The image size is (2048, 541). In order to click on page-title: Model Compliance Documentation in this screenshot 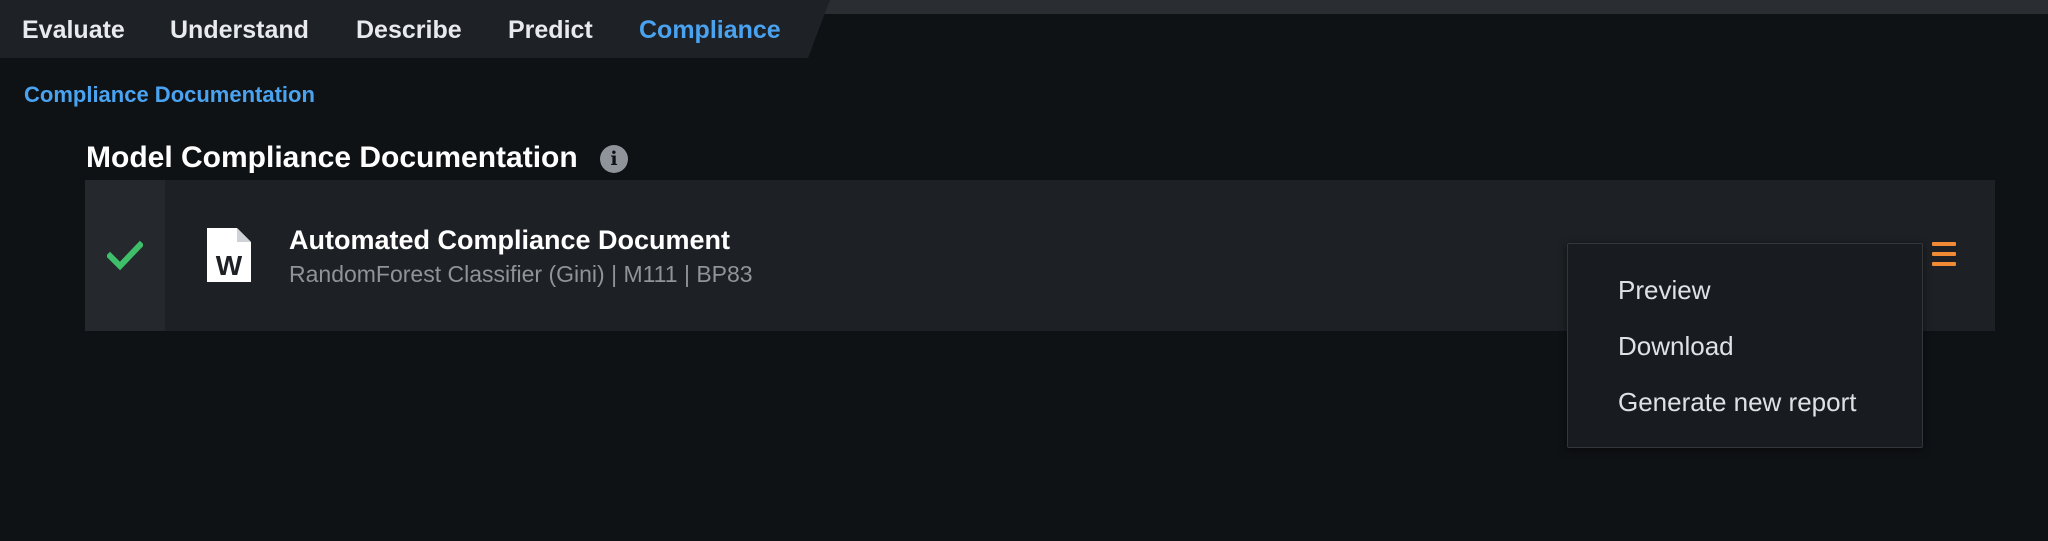, I will do `click(332, 157)`.